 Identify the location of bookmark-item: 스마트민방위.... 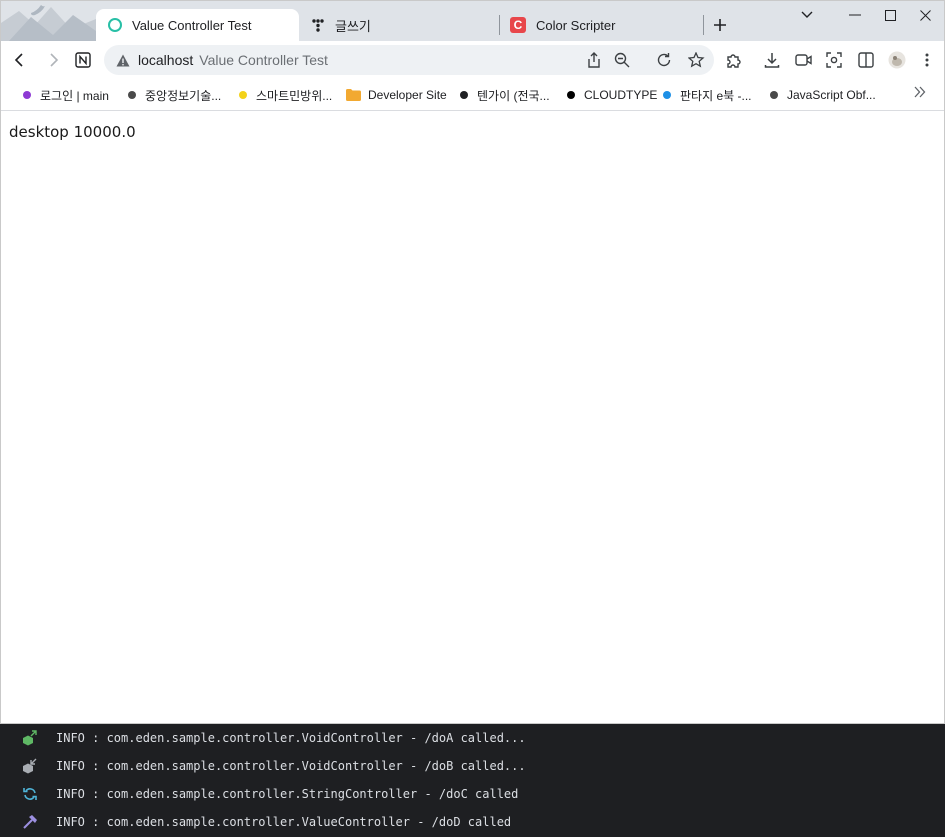
(285, 95).